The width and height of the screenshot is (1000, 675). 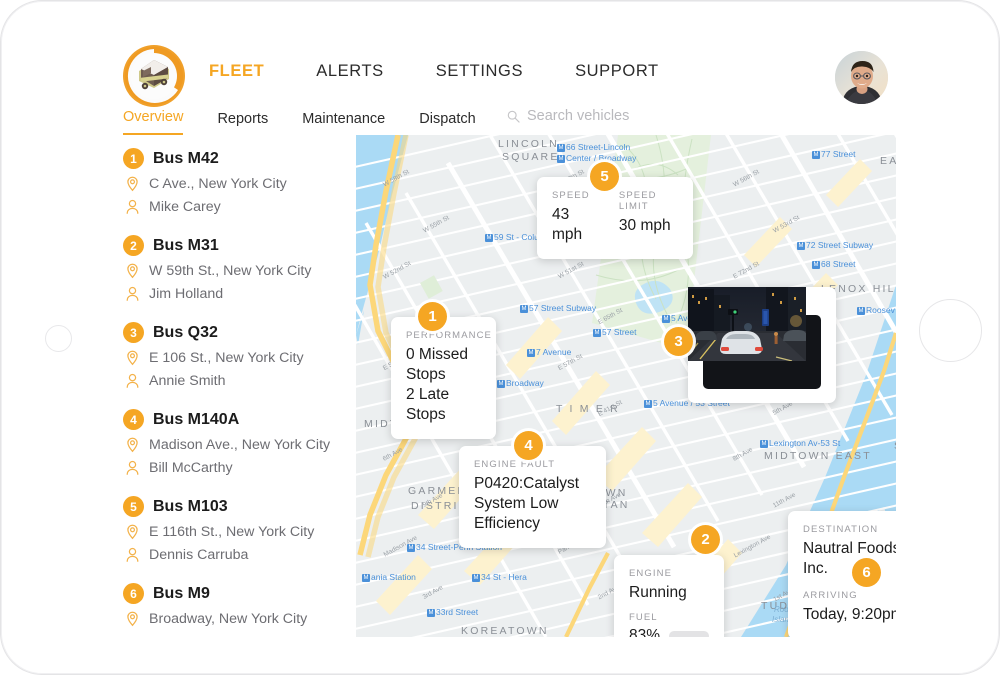 I want to click on bus-location: Madison Ave., New York City, so click(x=240, y=445).